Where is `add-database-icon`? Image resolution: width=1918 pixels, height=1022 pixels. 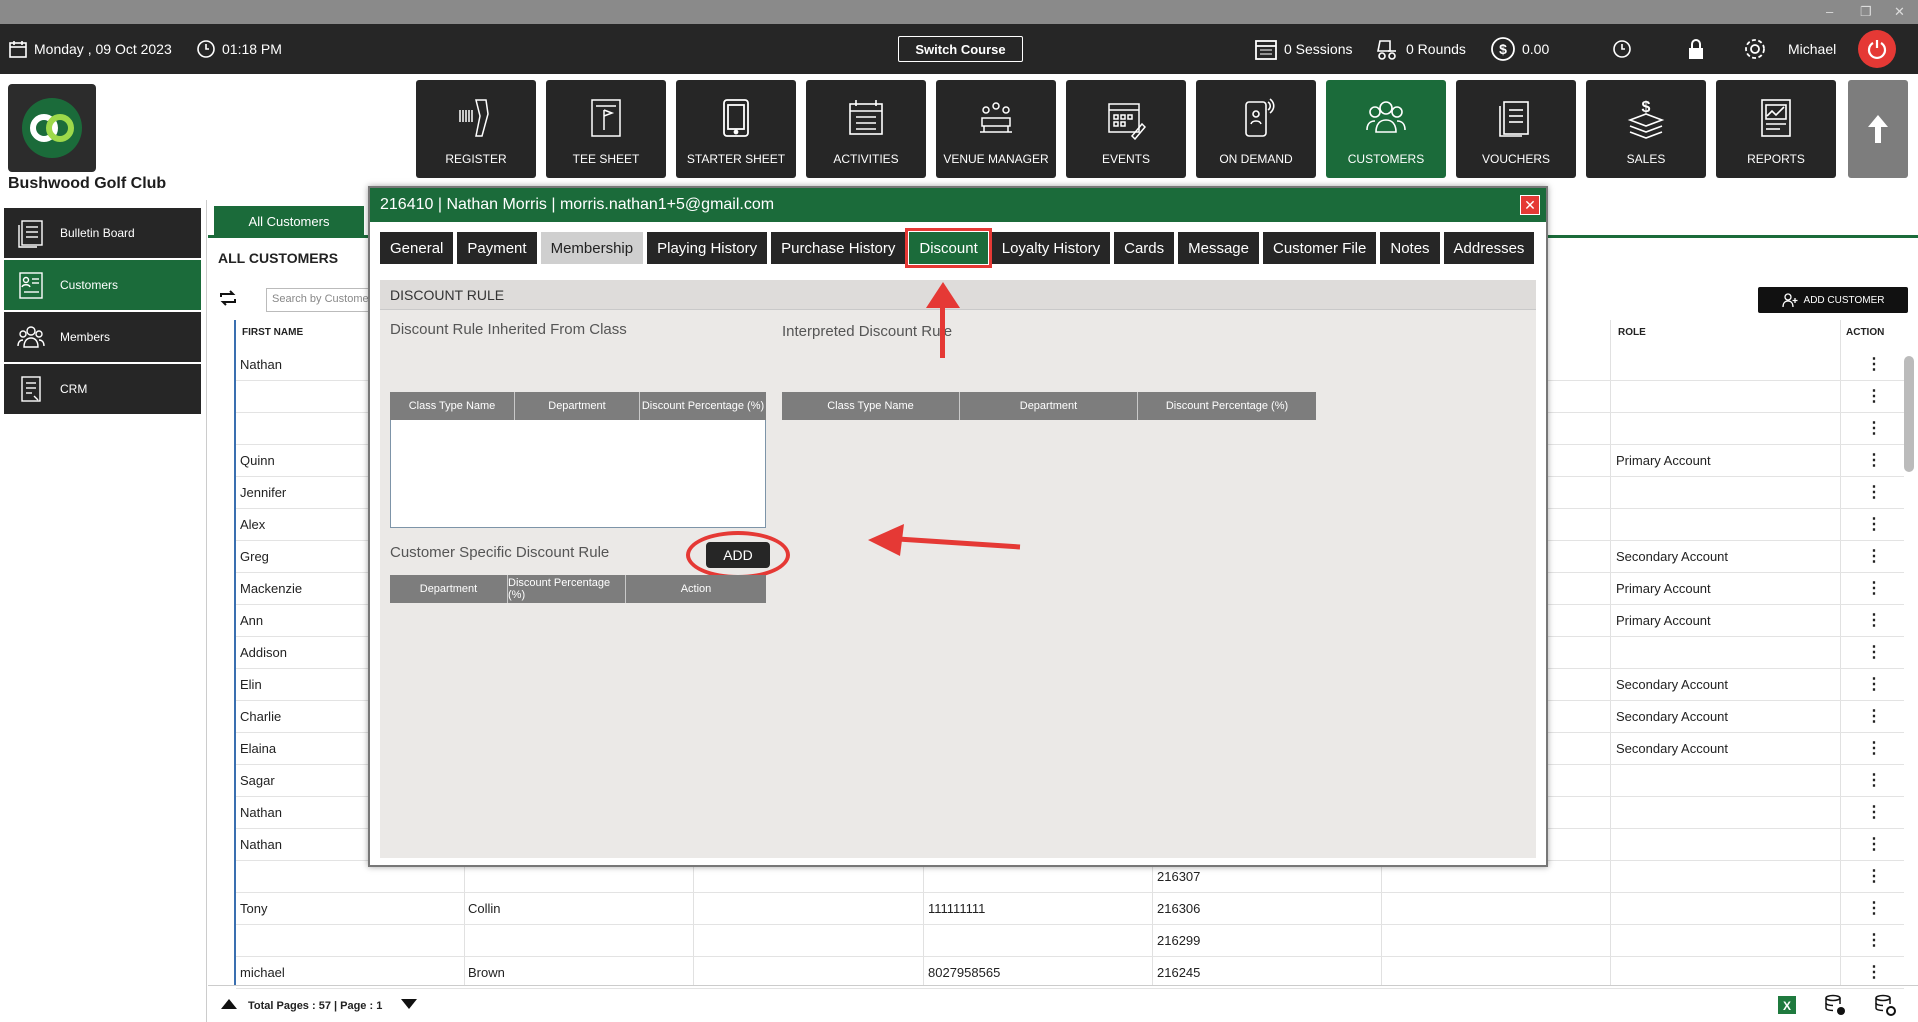
add-database-icon is located at coordinates (1835, 1006).